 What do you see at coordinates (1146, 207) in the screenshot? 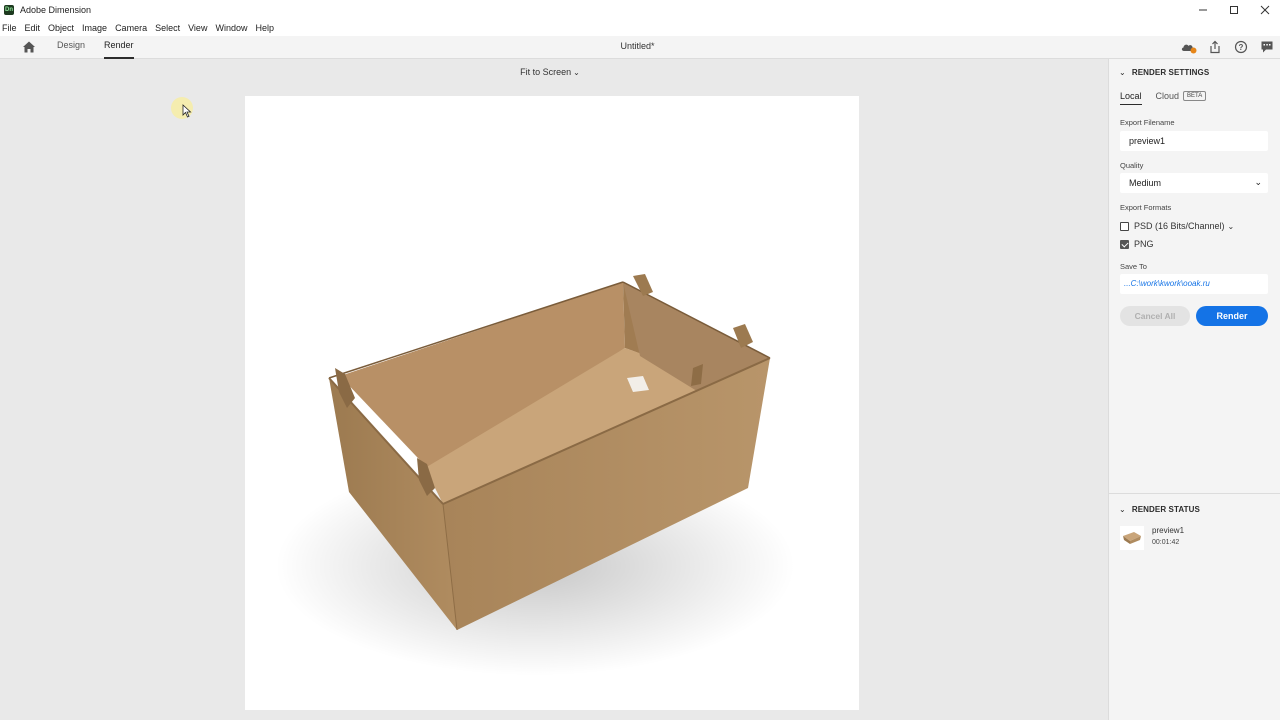
I see `export-formats-label: Export Formats` at bounding box center [1146, 207].